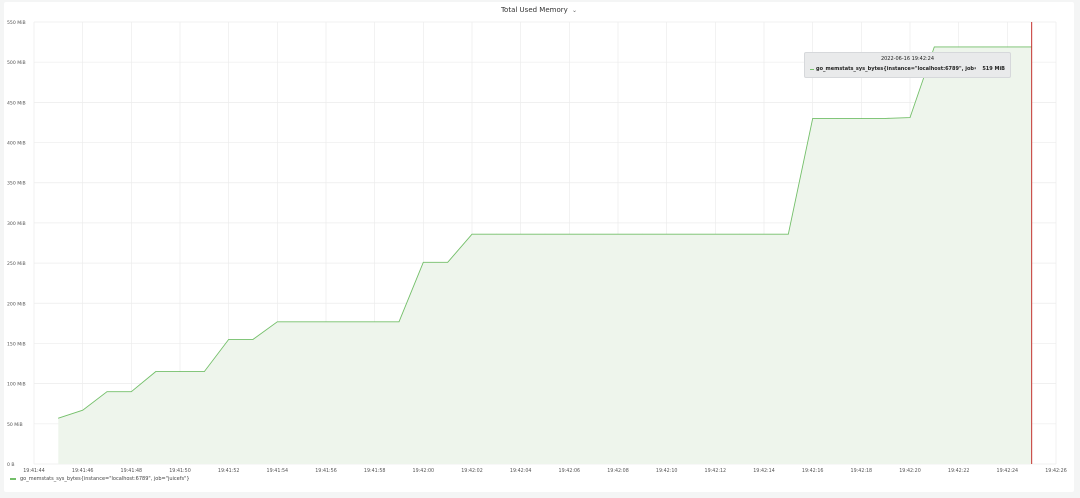 Image resolution: width=1080 pixels, height=498 pixels. What do you see at coordinates (375, 471) in the screenshot?
I see `x-tick-label: 19:41:58` at bounding box center [375, 471].